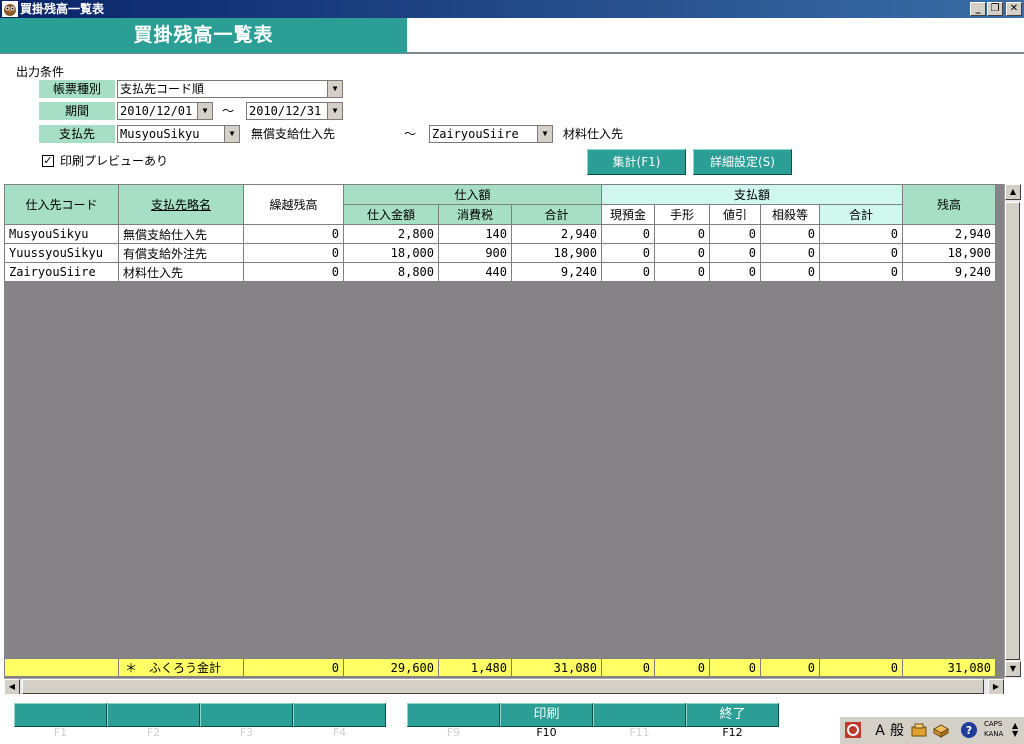 The width and height of the screenshot is (1024, 744). What do you see at coordinates (391, 253) in the screenshot?
I see `cell-amount: 18,000` at bounding box center [391, 253].